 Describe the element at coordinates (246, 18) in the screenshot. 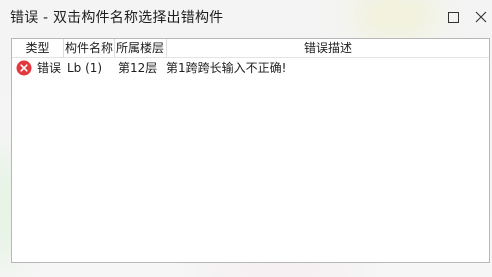

I see `title-bar: 错误 - 双击构件名称选择出错构件` at that location.